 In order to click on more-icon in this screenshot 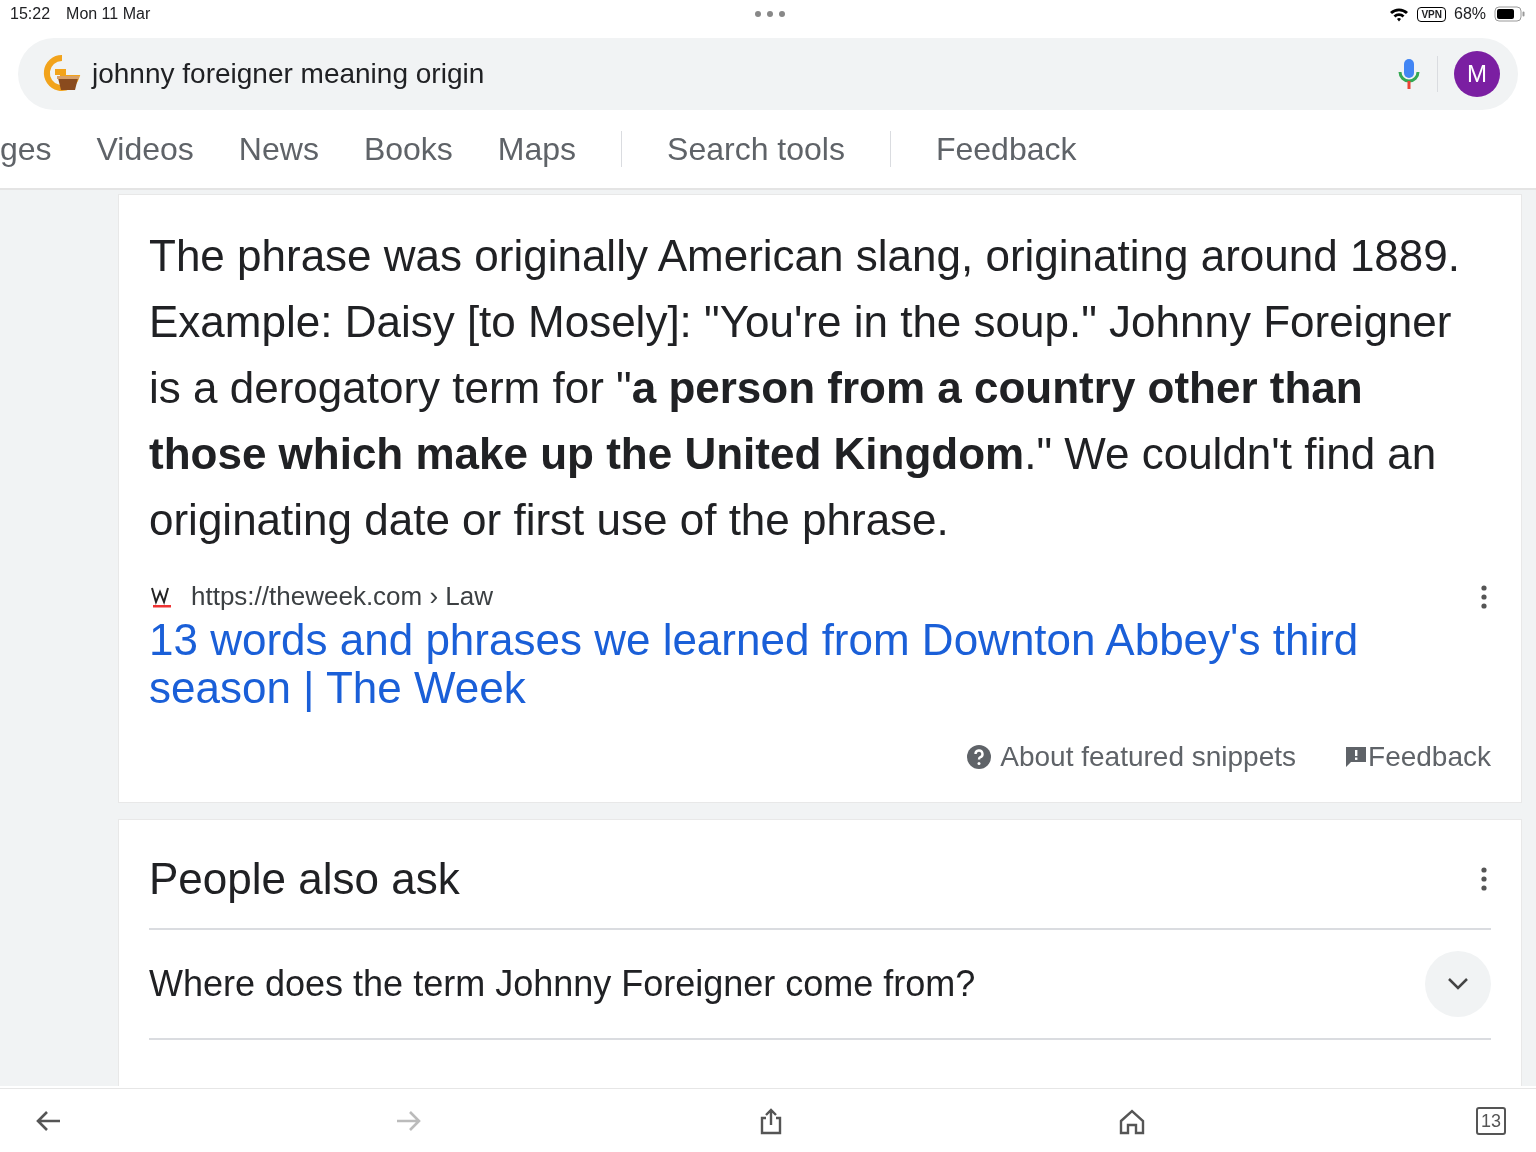, I will do `click(769, 14)`.